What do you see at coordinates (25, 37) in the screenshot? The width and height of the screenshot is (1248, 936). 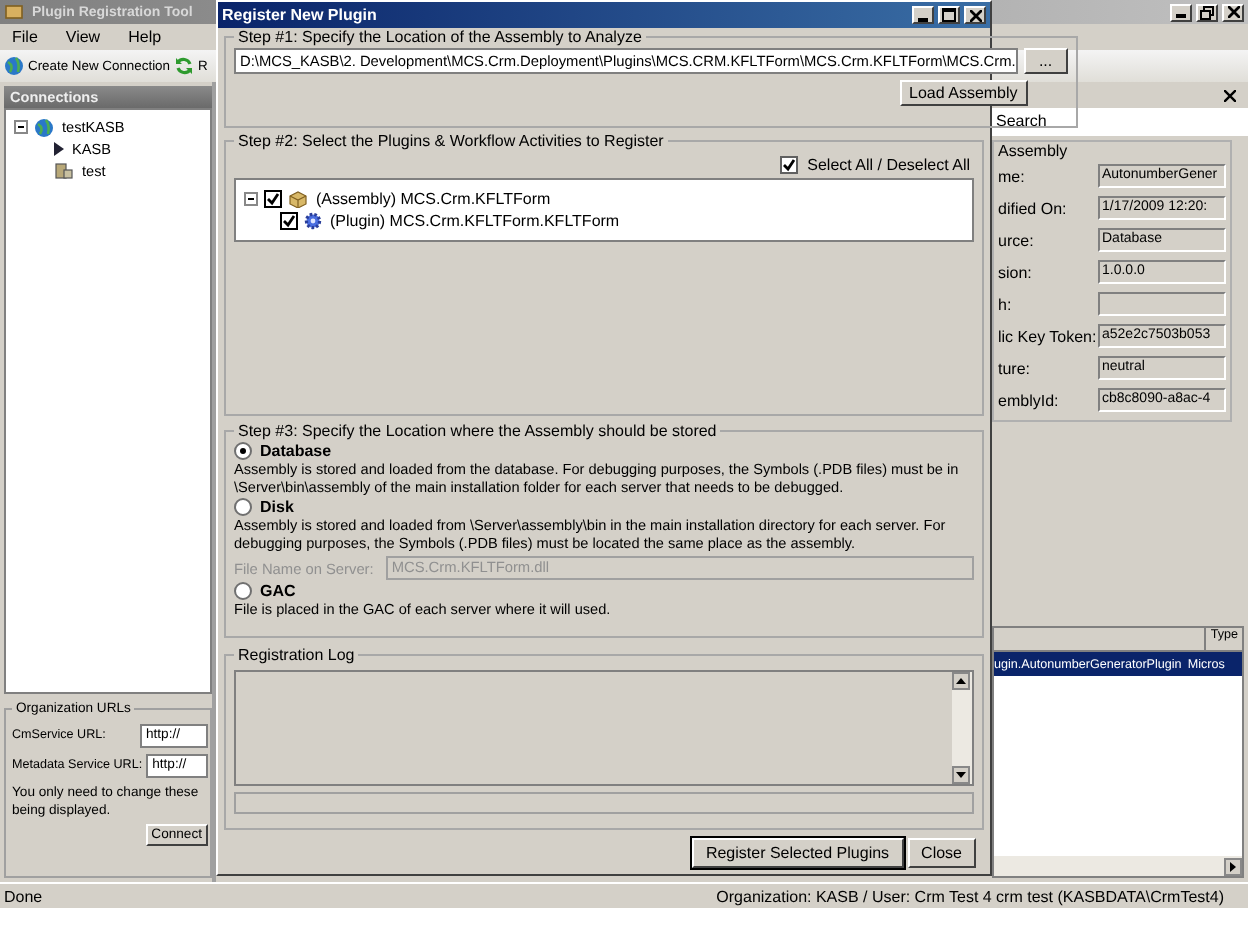 I see `menu-item: File` at bounding box center [25, 37].